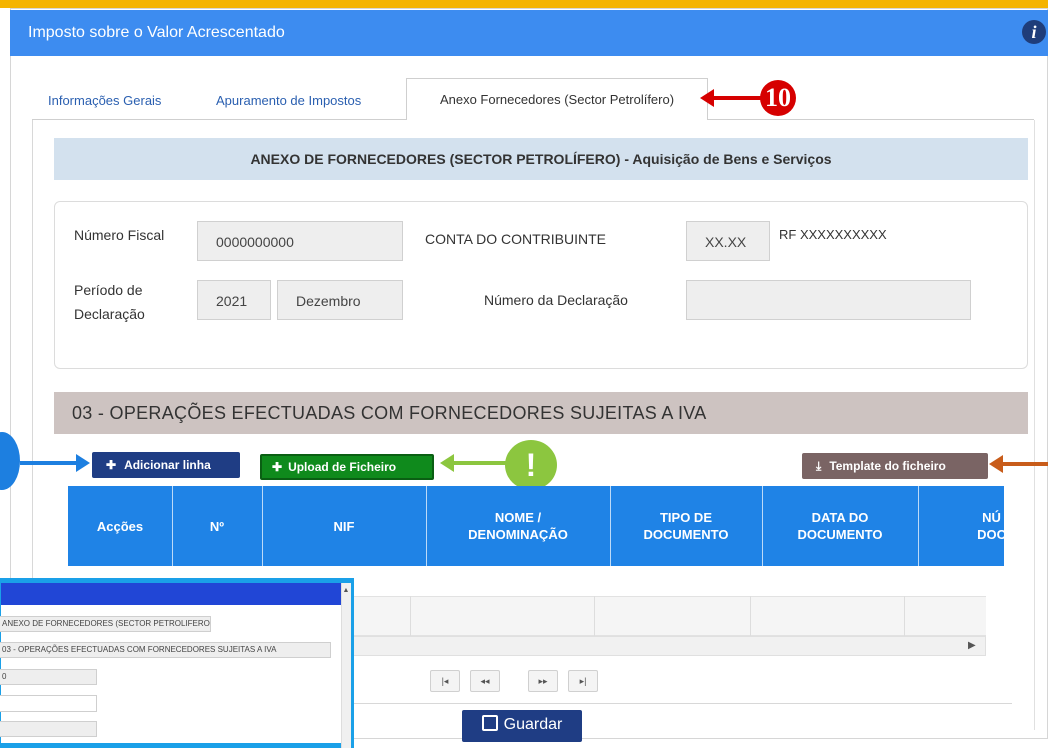 The width and height of the screenshot is (1048, 748). I want to click on inset-field: 0, so click(48, 677).